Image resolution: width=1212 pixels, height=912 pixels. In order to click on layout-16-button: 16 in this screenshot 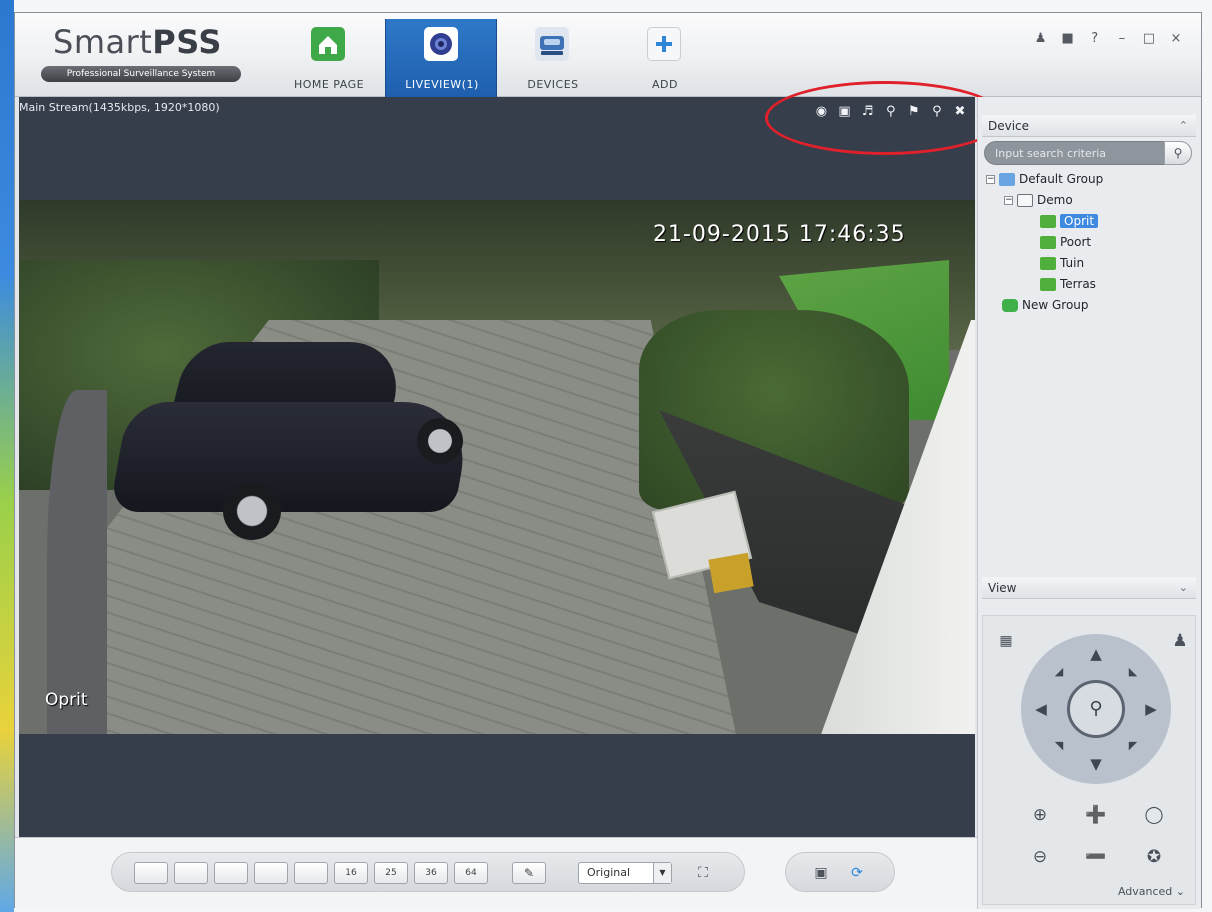, I will do `click(351, 873)`.